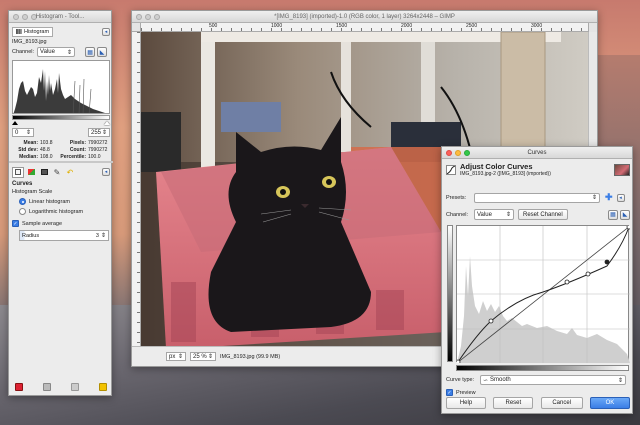  I want to click on preview-label: Preview, so click(466, 392).